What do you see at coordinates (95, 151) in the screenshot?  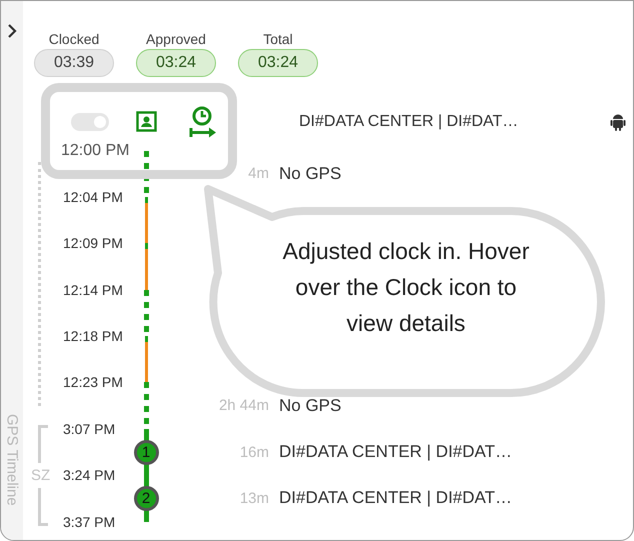 I see `time-label: 12:00 PM` at bounding box center [95, 151].